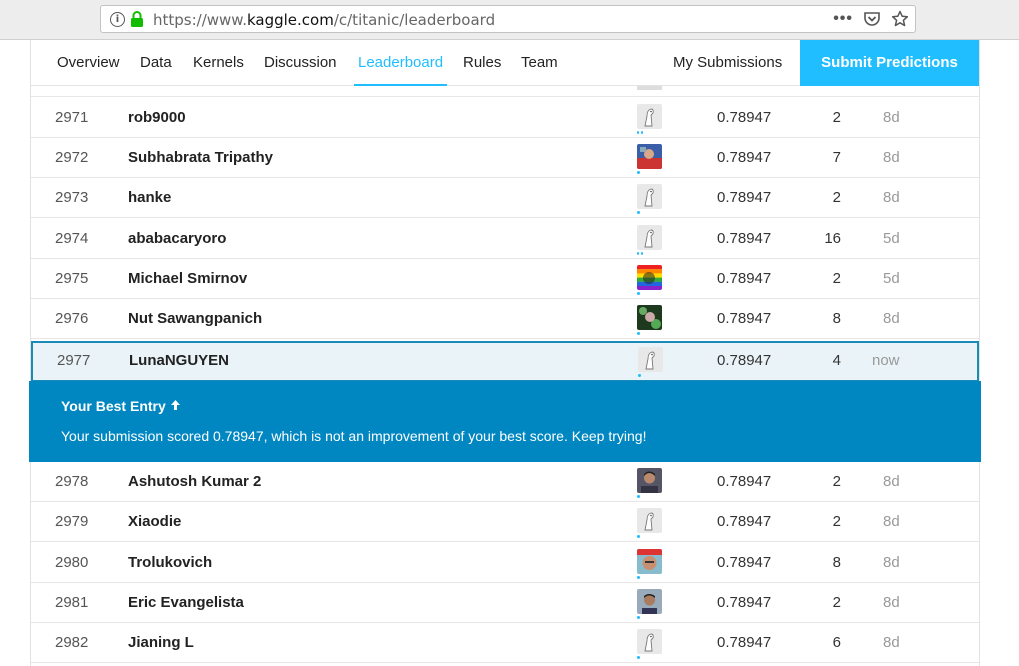  Describe the element at coordinates (401, 63) in the screenshot. I see `tab-leaderboard: Leaderboard` at that location.